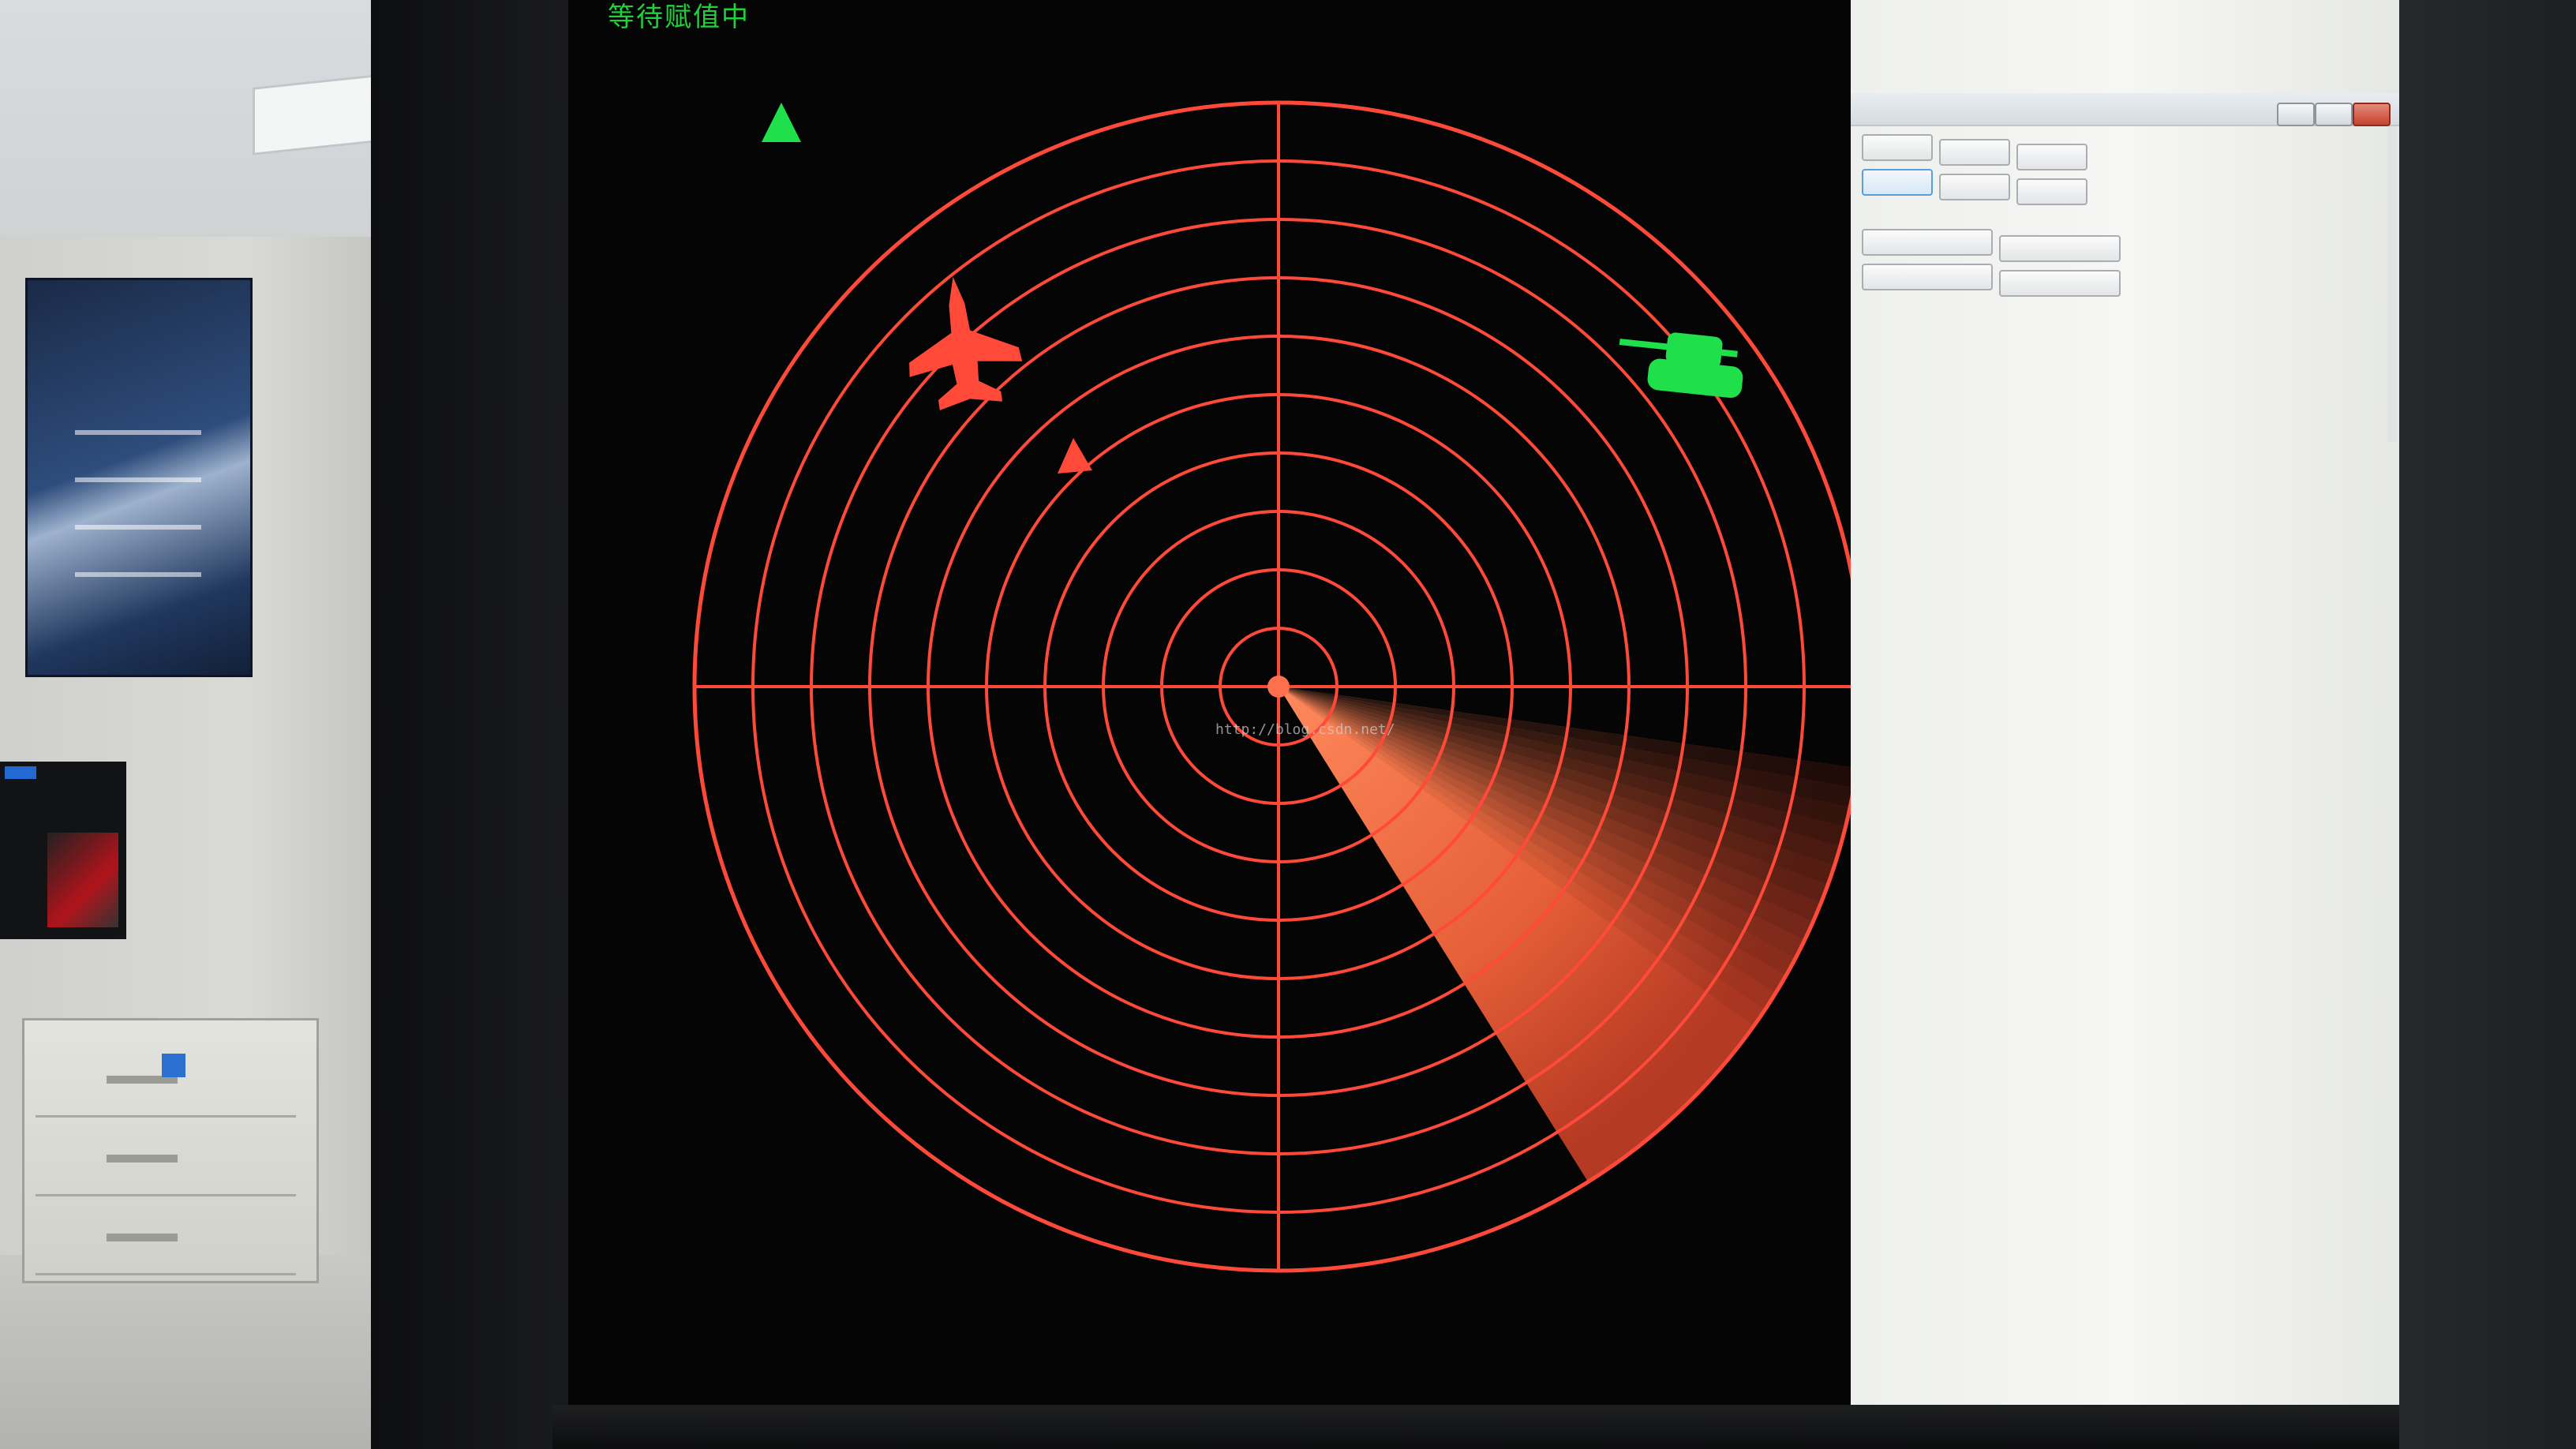 Image resolution: width=2576 pixels, height=1449 pixels. What do you see at coordinates (2487, 724) in the screenshot?
I see `monitor-bezel-right` at bounding box center [2487, 724].